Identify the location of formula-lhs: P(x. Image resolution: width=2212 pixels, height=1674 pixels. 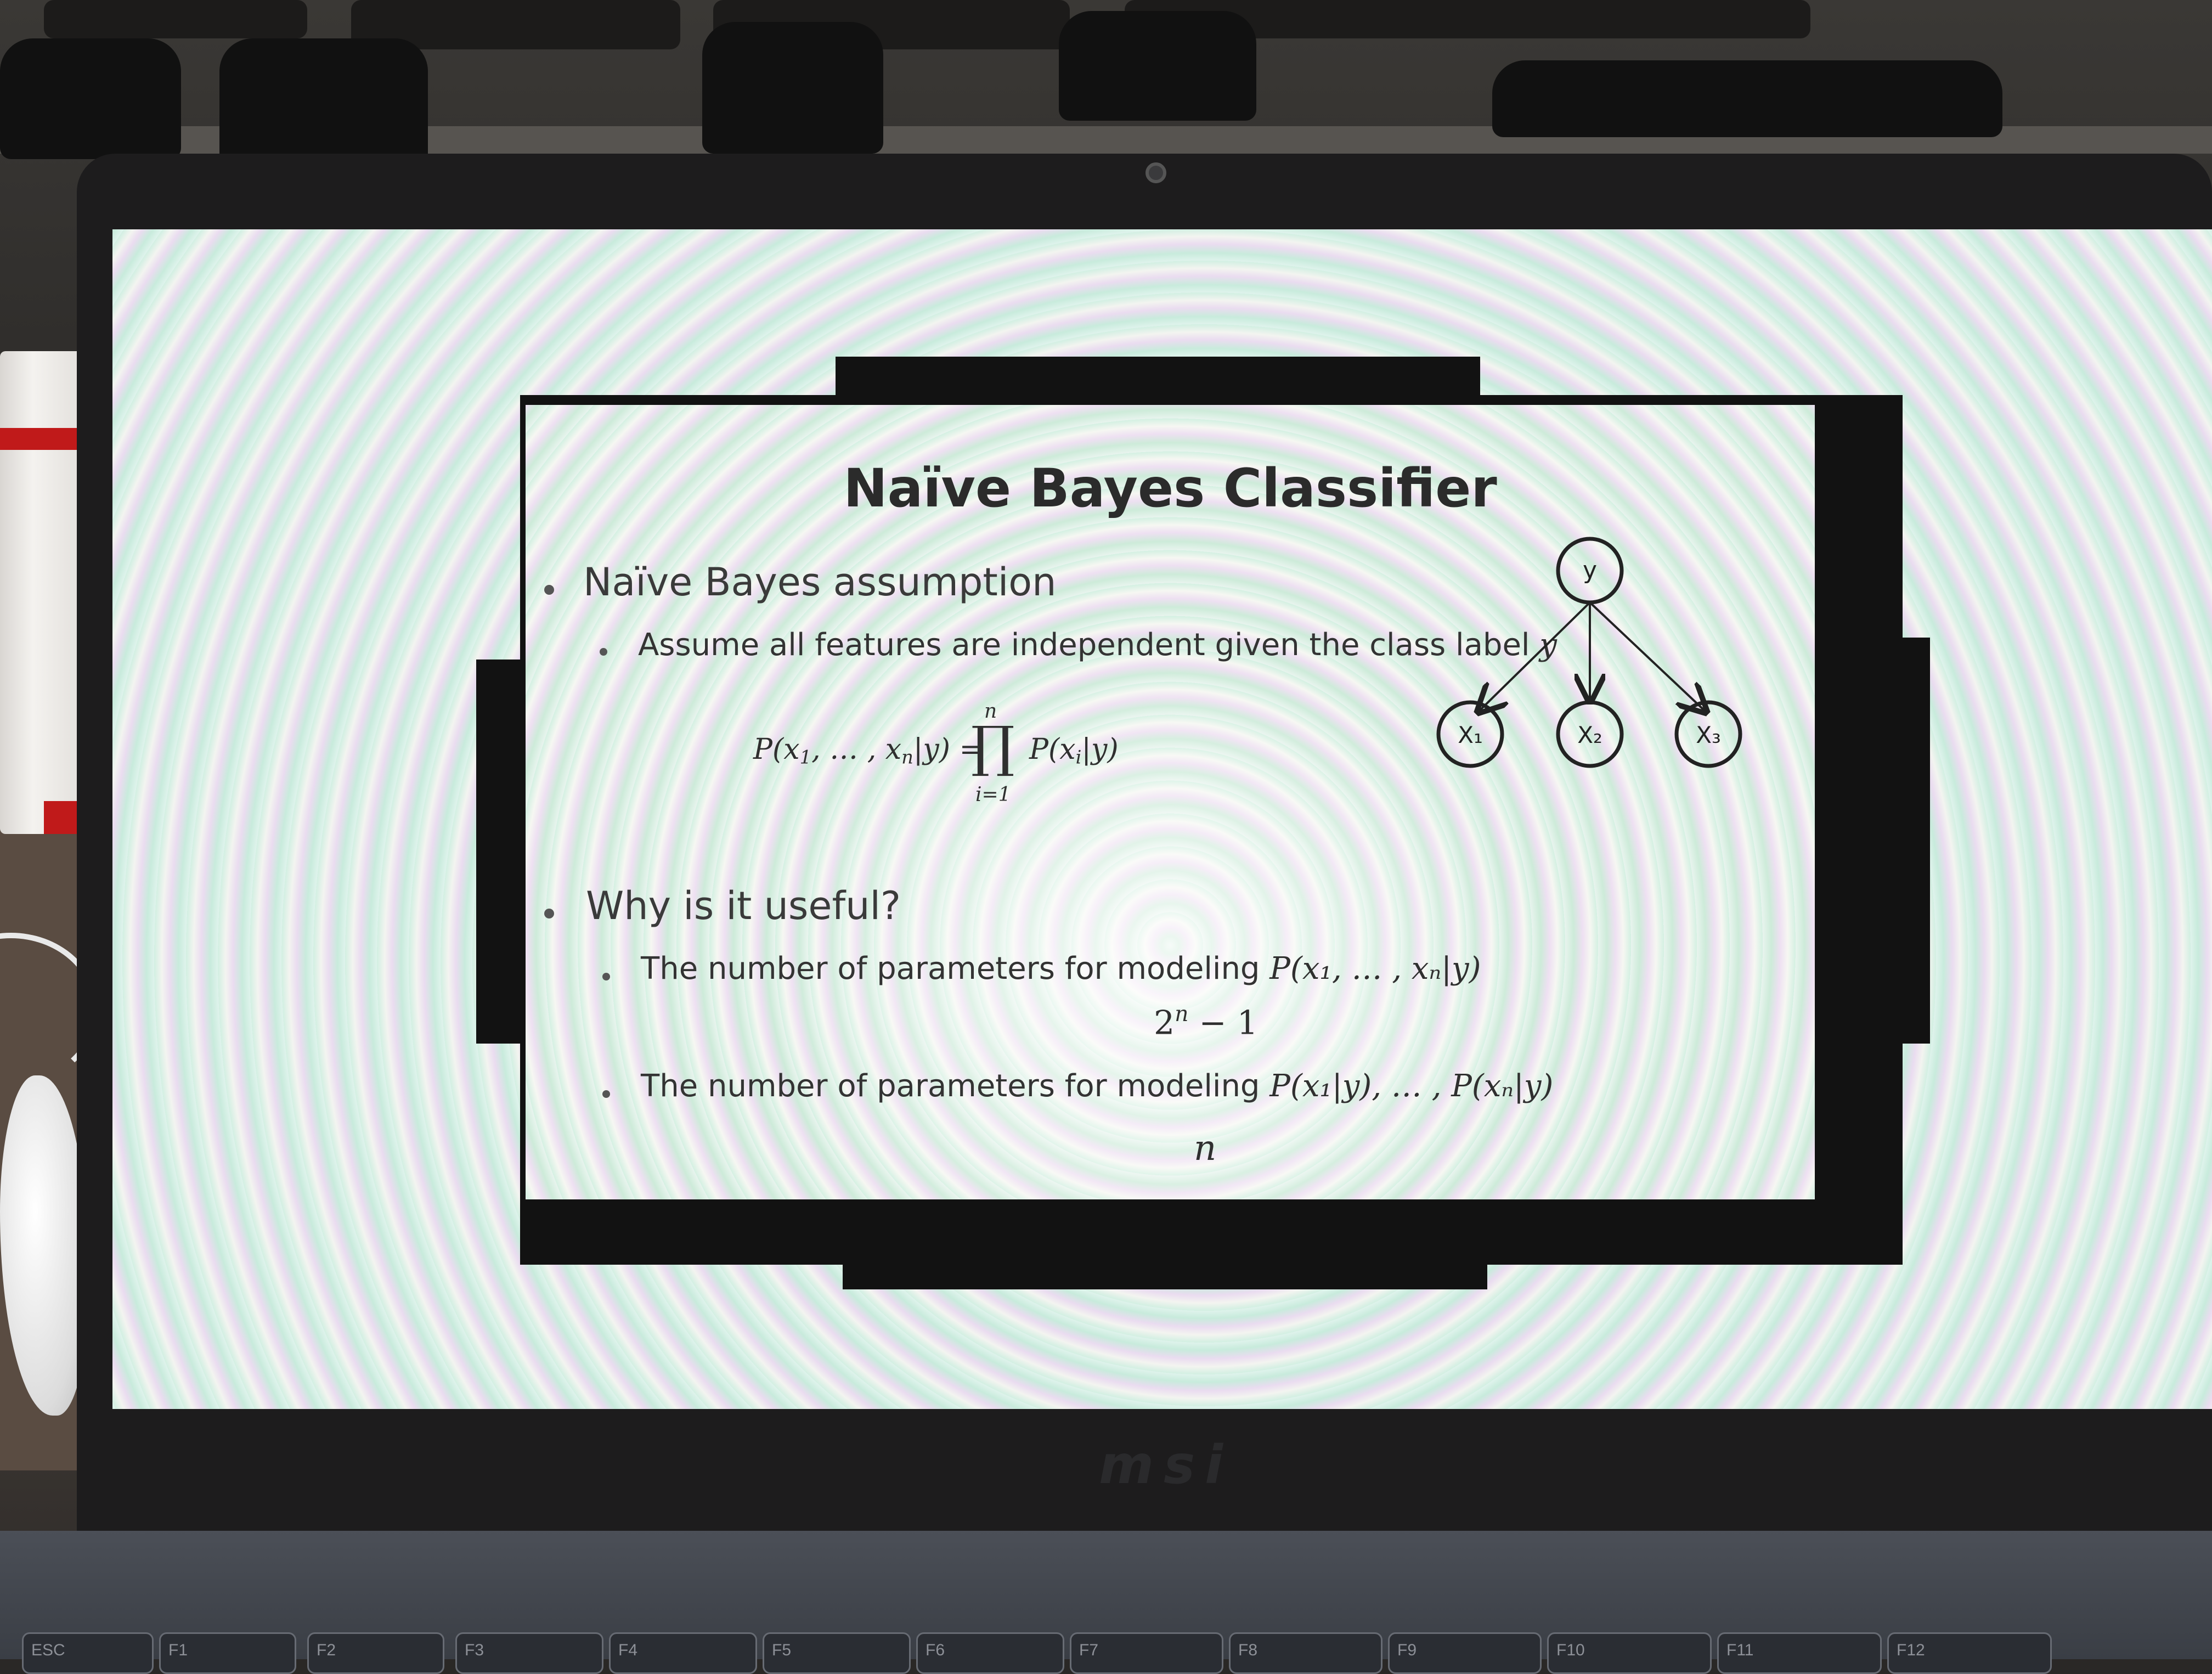
(776, 749).